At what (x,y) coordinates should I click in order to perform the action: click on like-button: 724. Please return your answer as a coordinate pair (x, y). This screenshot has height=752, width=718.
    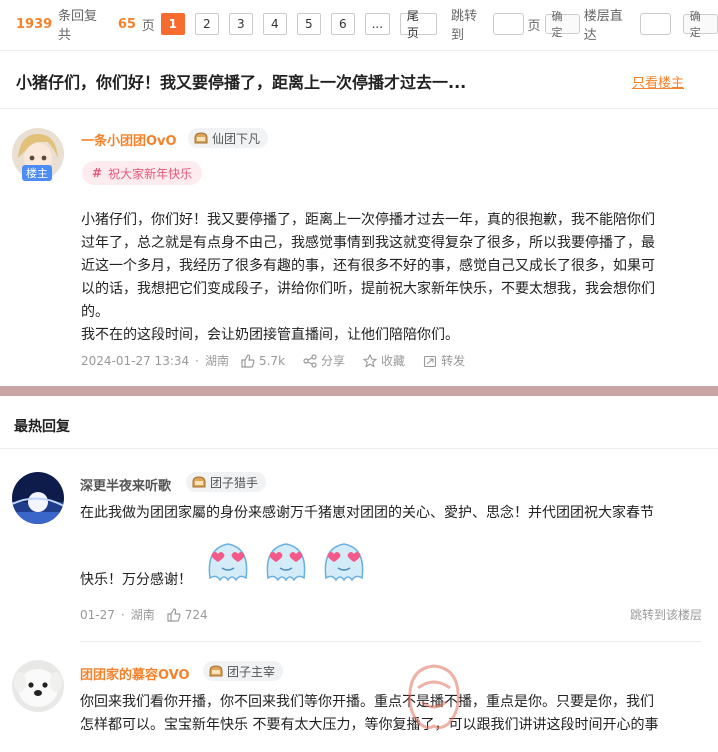
    Looking at the image, I should click on (187, 615).